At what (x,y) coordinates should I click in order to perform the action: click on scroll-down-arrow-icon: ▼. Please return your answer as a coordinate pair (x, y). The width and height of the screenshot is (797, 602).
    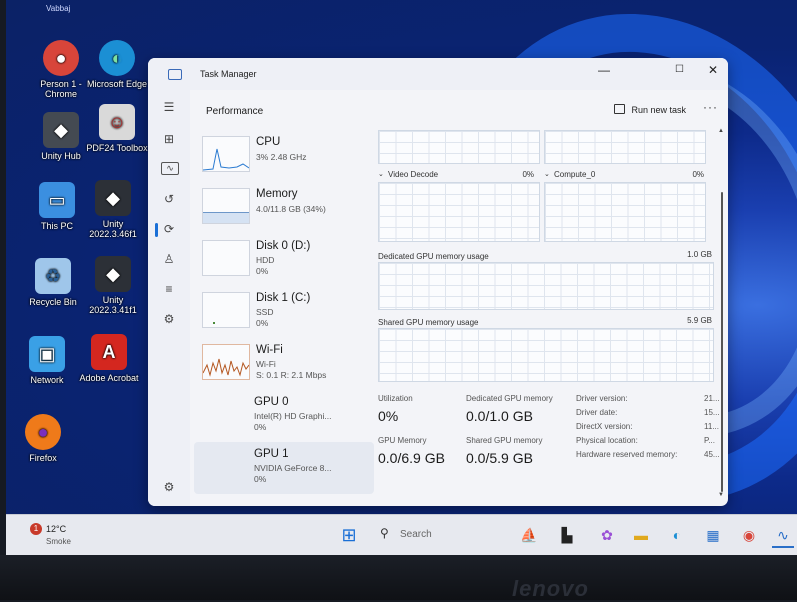
    Looking at the image, I should click on (721, 495).